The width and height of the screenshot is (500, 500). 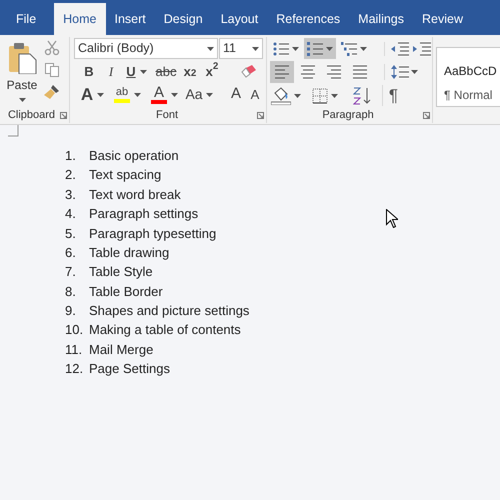 What do you see at coordinates (111, 71) in the screenshot?
I see `italic-button: I` at bounding box center [111, 71].